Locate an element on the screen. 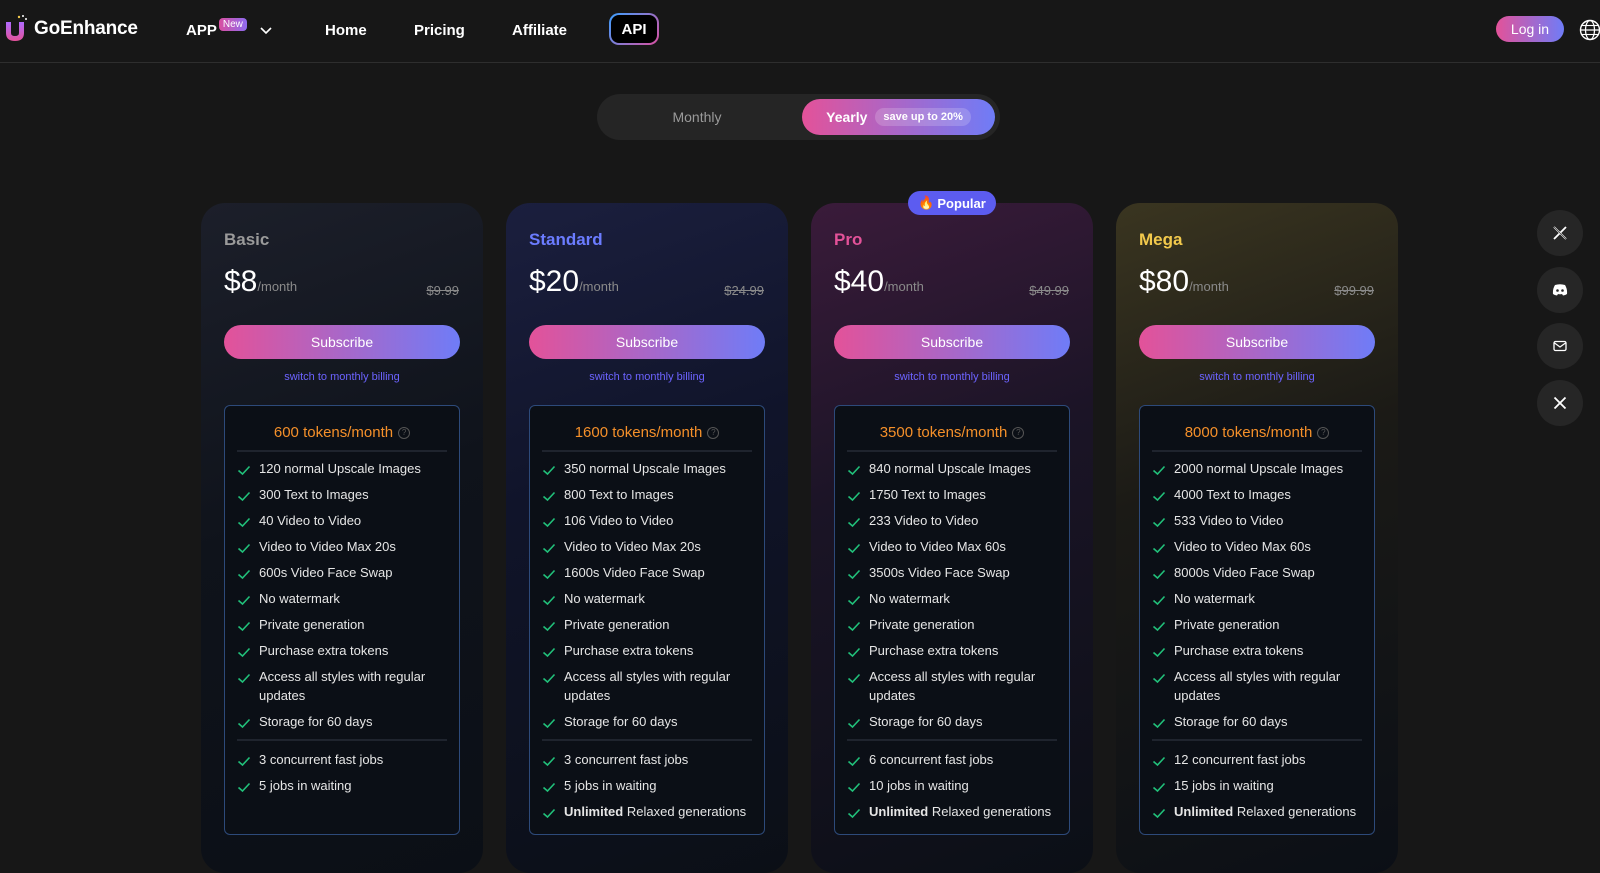 This screenshot has width=1600, height=873. feature-text: No watermark is located at coordinates (299, 598).